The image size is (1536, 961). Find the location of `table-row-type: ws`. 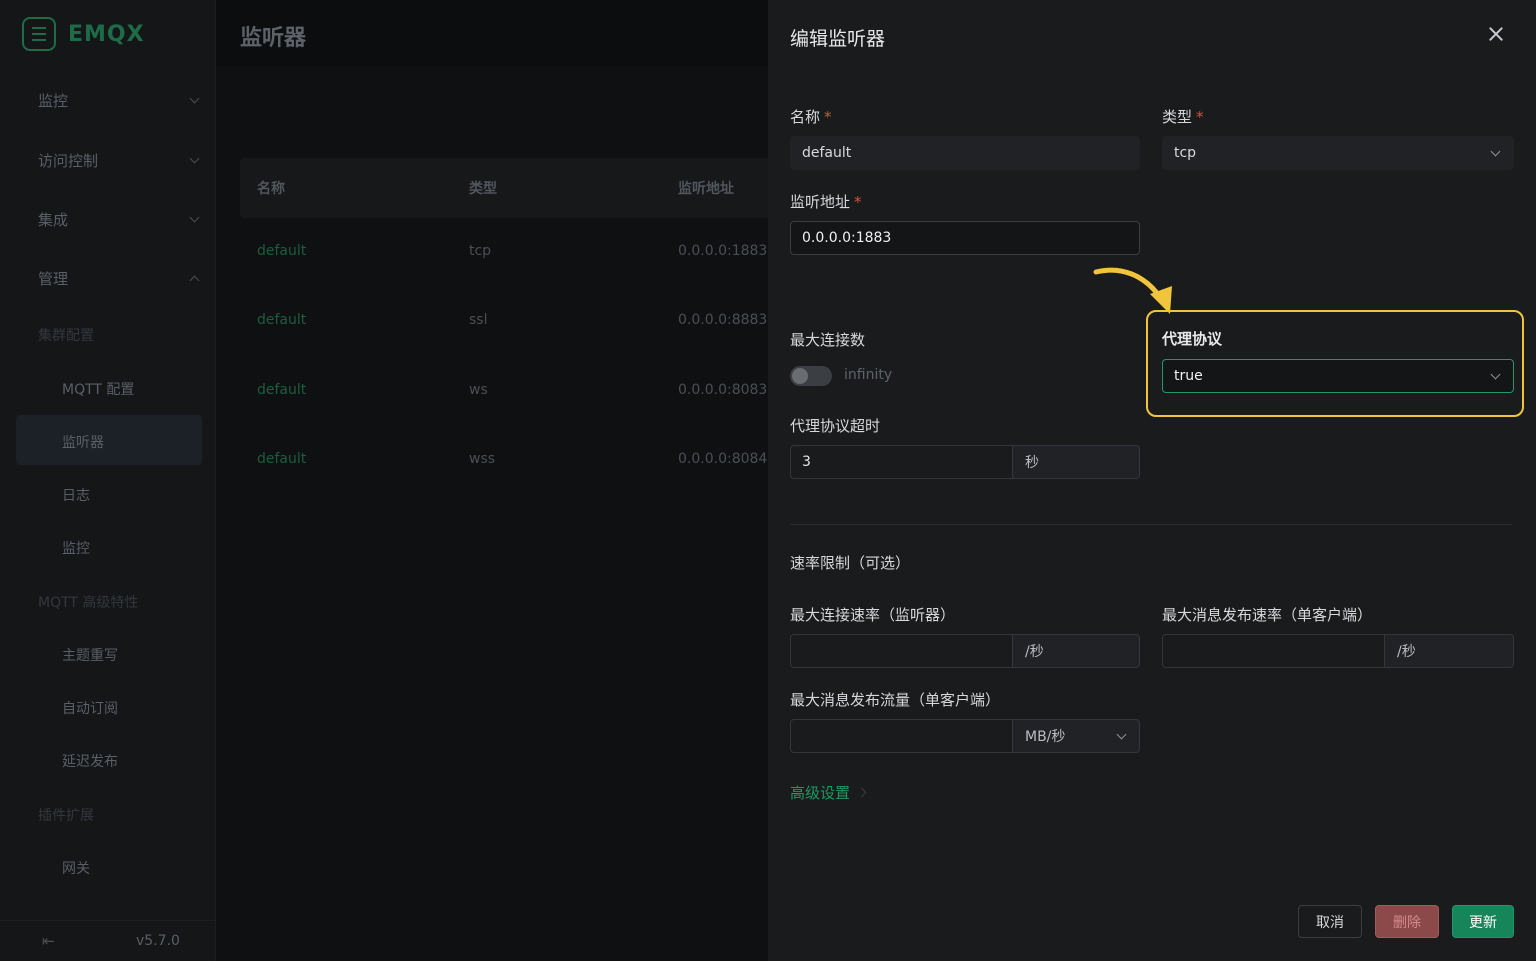

table-row-type: ws is located at coordinates (478, 390).